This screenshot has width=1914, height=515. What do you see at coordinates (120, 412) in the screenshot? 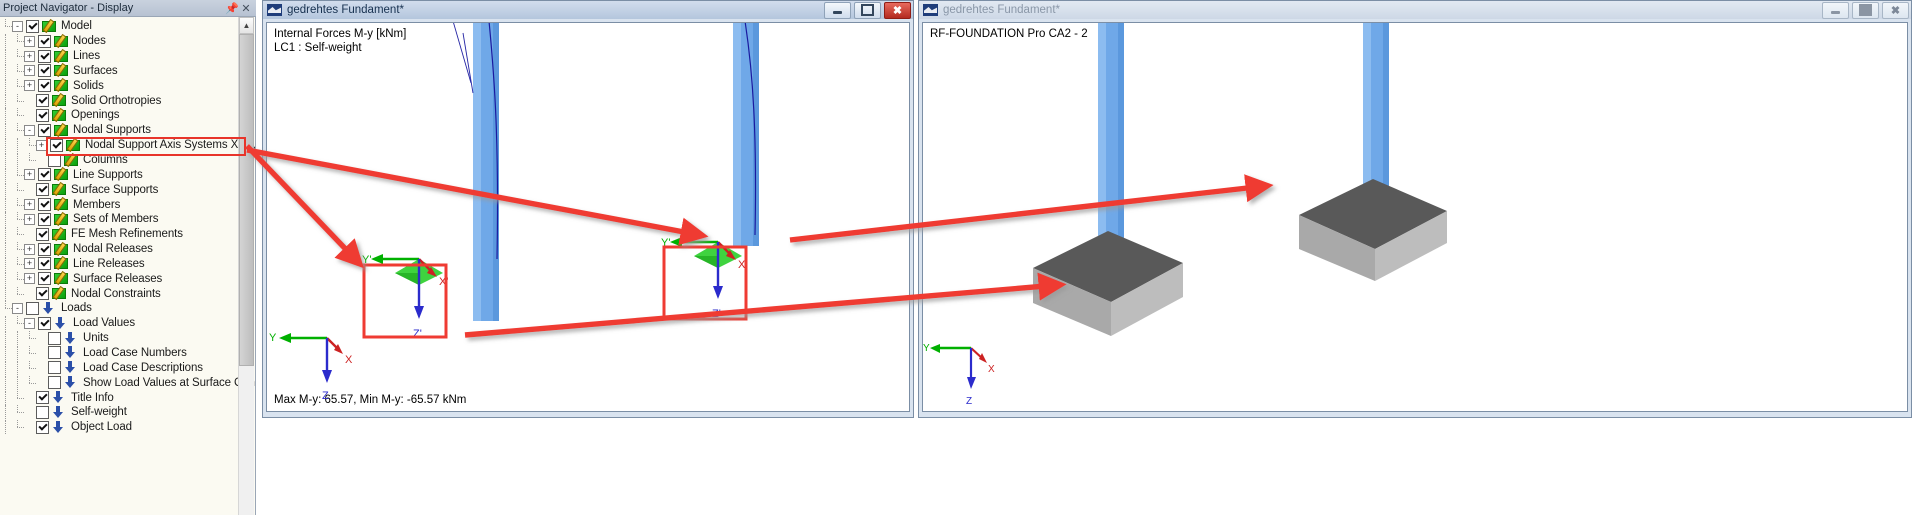
I see `tree-item-self-weight: Self-weight` at bounding box center [120, 412].